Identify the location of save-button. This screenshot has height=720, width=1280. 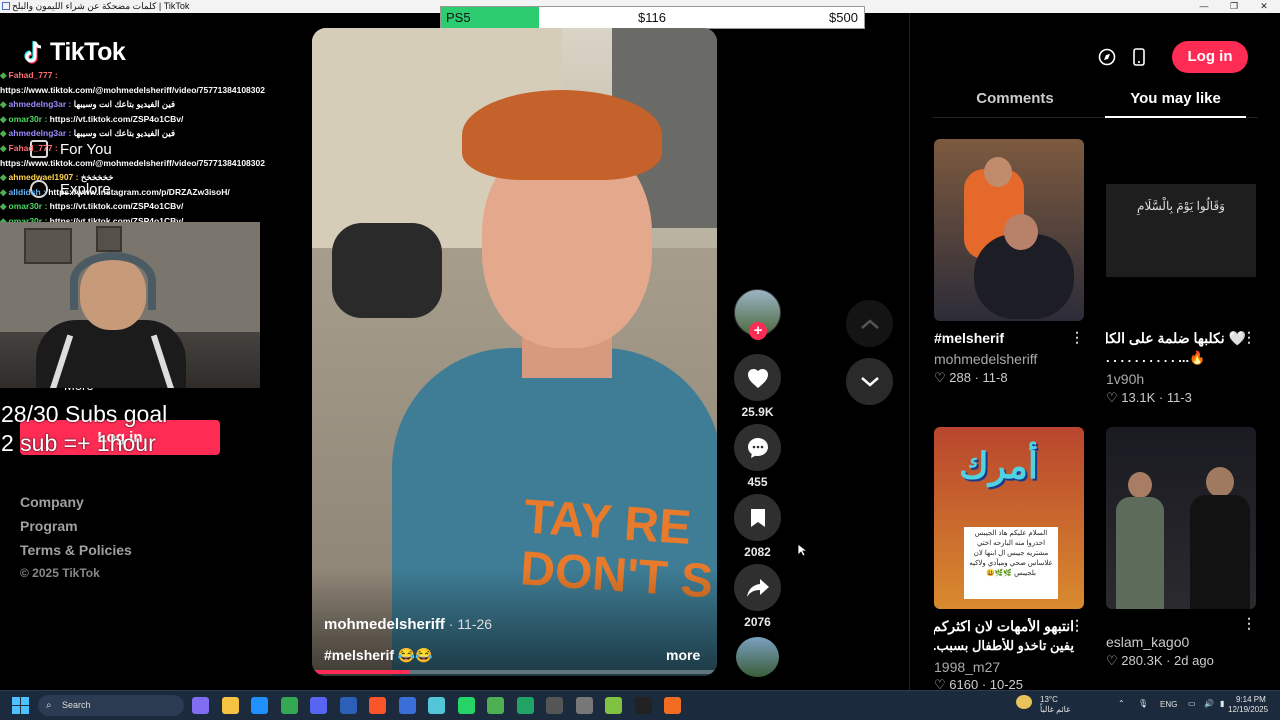
(757, 517).